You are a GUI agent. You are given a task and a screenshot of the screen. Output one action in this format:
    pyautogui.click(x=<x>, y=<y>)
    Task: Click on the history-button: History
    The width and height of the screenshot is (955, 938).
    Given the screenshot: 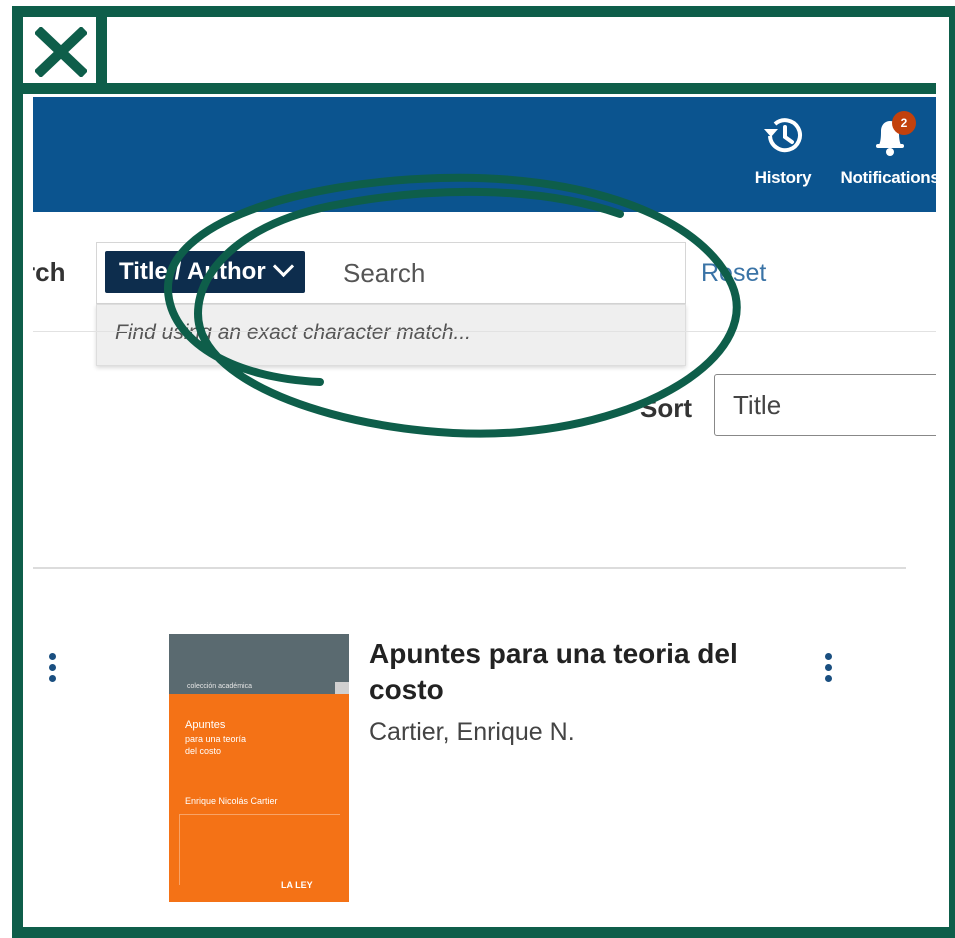 What is the action you would take?
    pyautogui.click(x=783, y=151)
    